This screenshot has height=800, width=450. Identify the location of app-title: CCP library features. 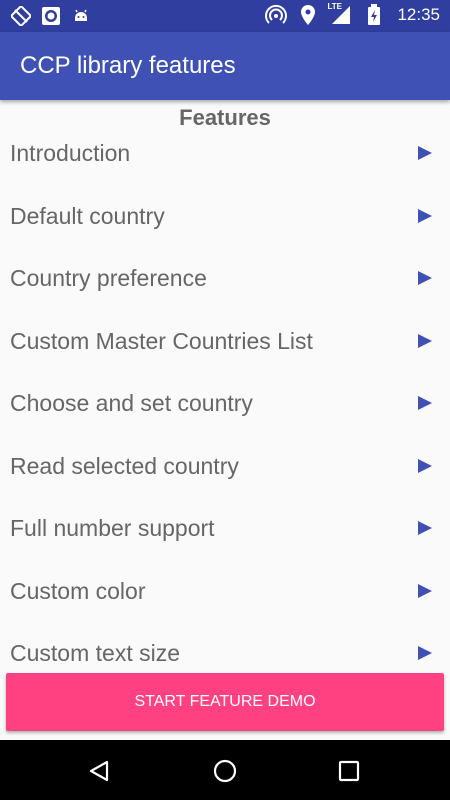
(128, 65).